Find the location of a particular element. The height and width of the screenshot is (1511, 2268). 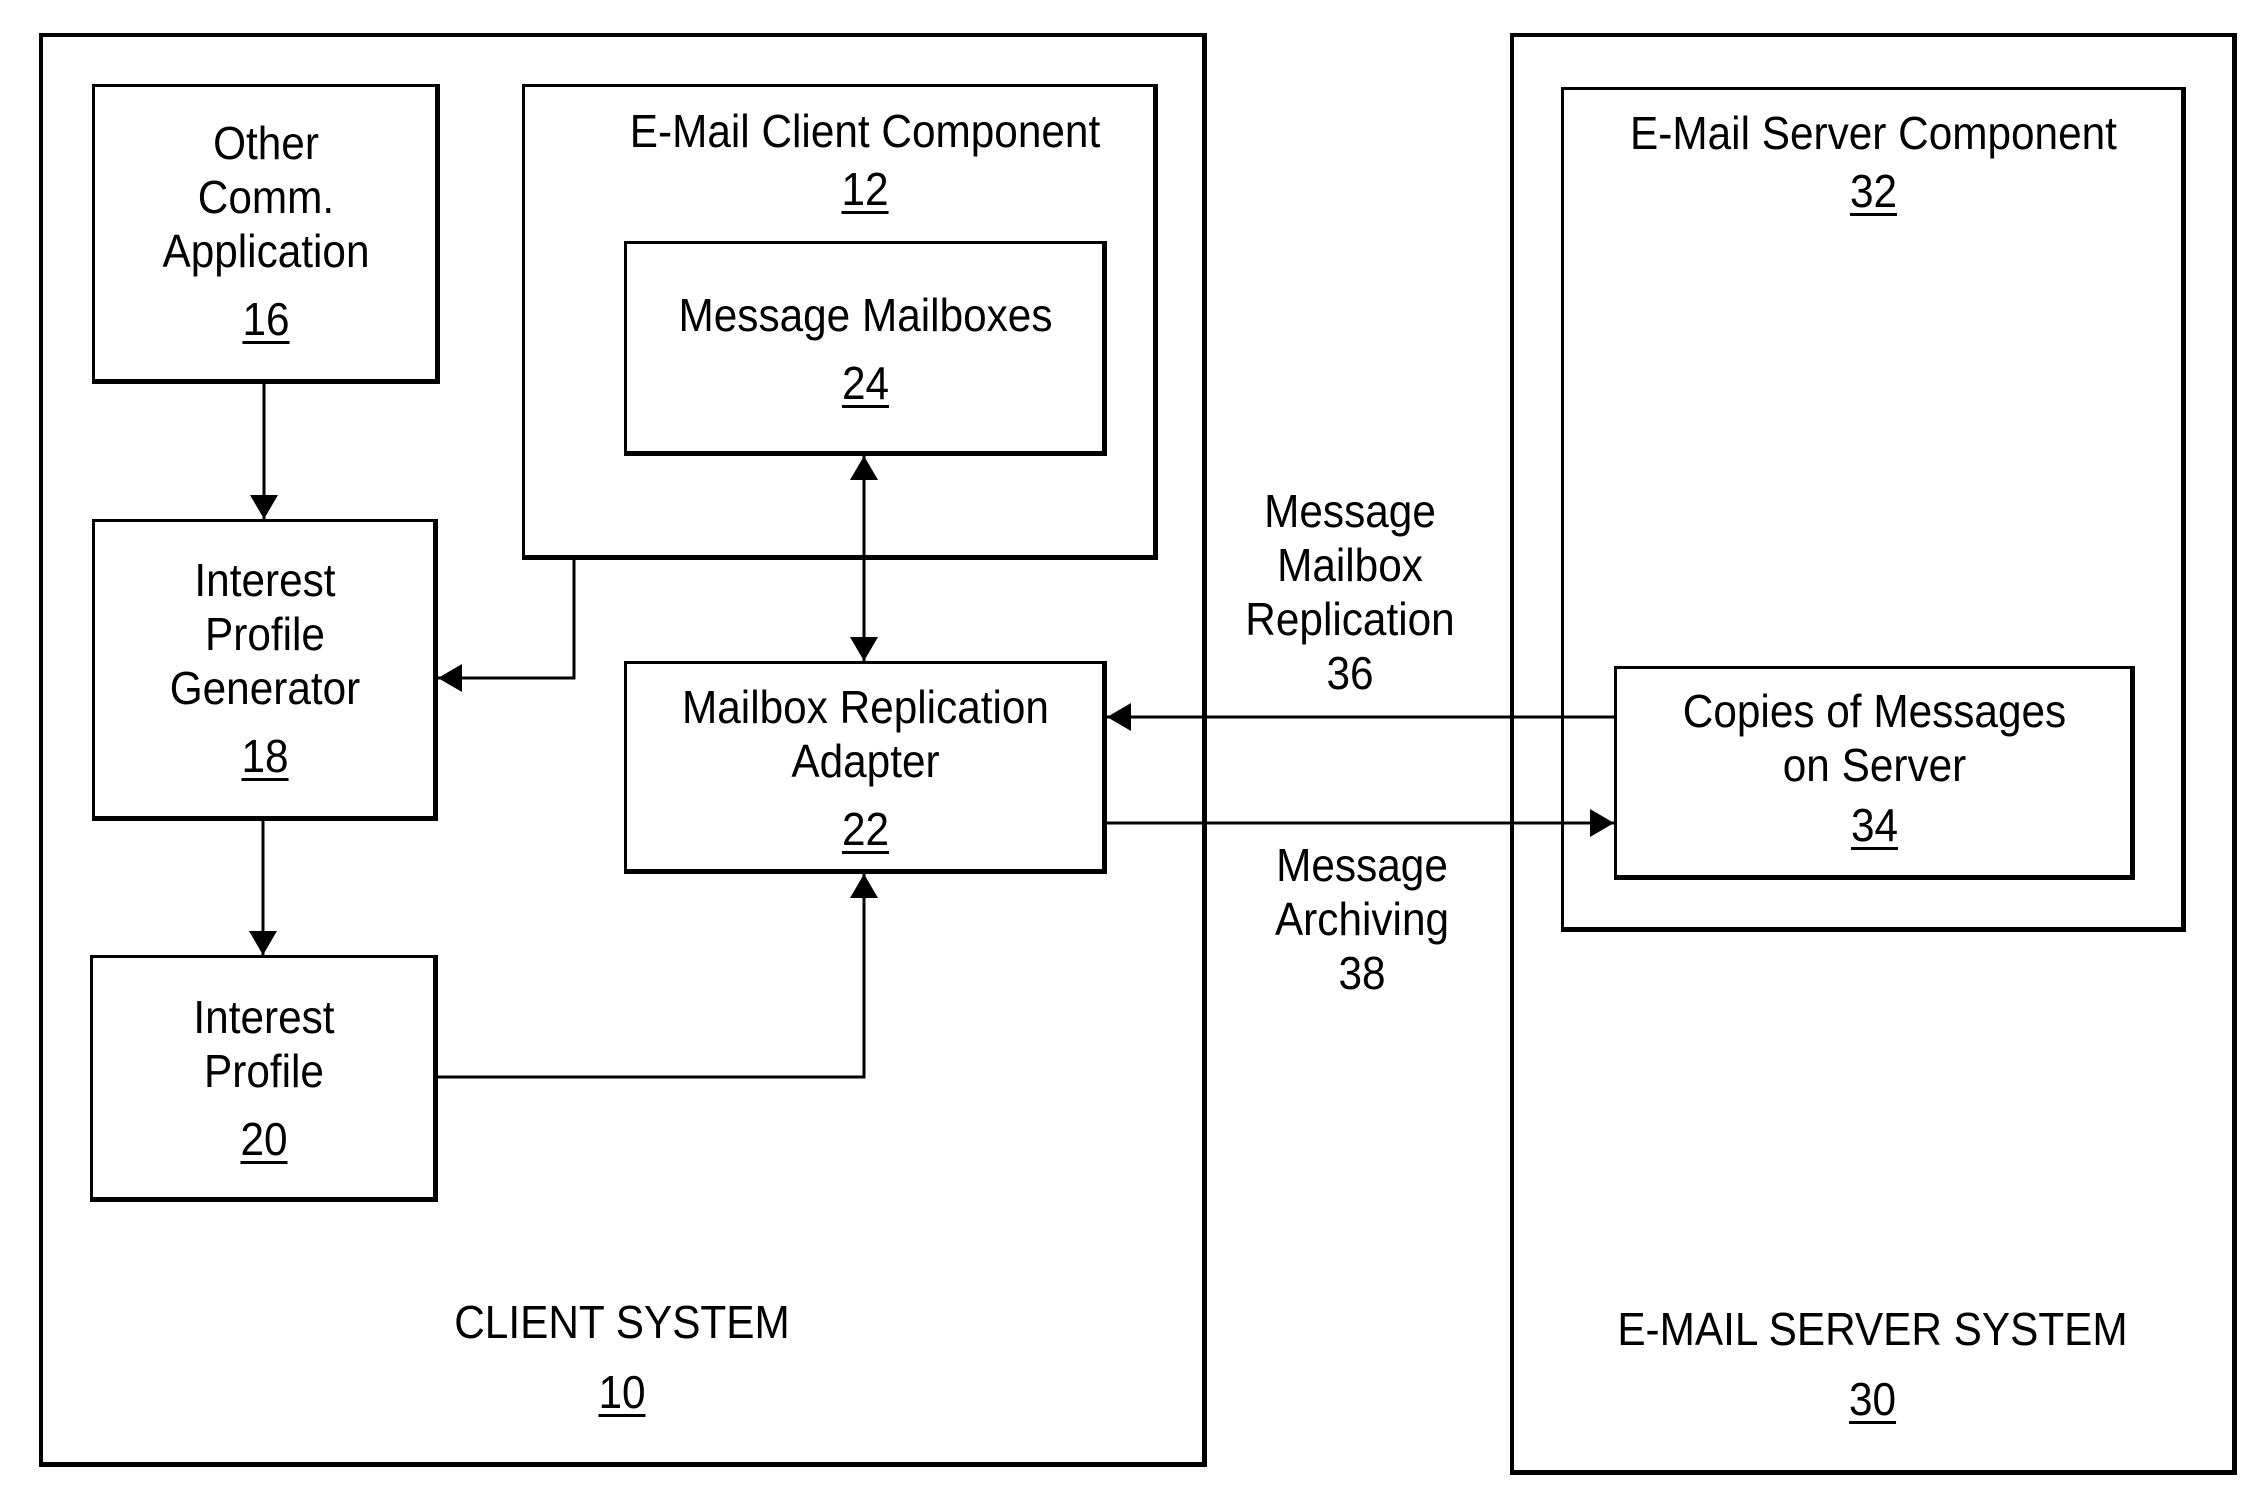

arrow-client-component-to-generator is located at coordinates (507, 626).